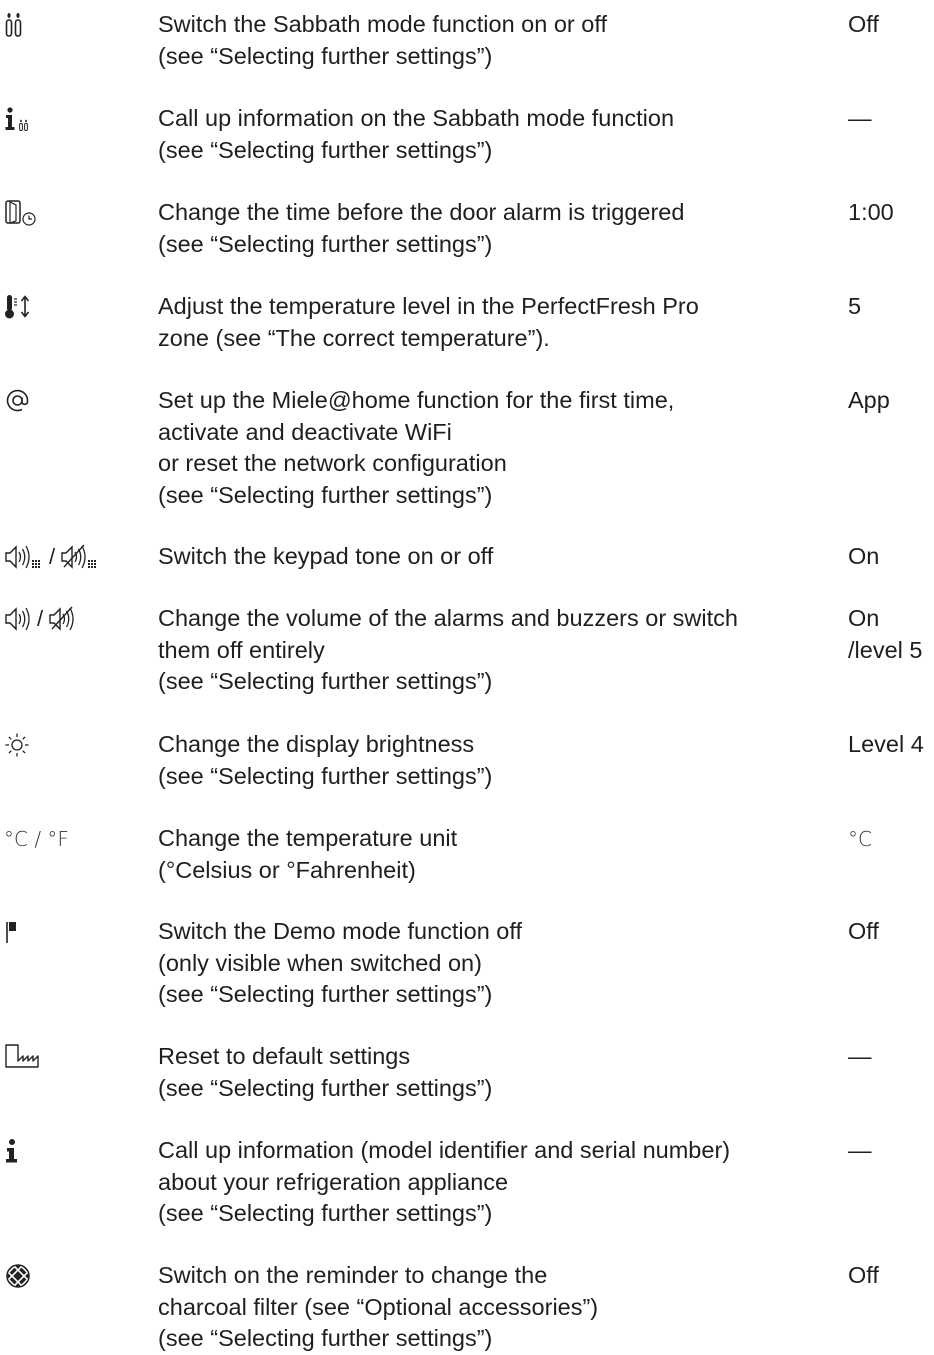 Image resolution: width=934 pixels, height=1355 pixels. I want to click on keypad-tone-off-icon, so click(80, 557).